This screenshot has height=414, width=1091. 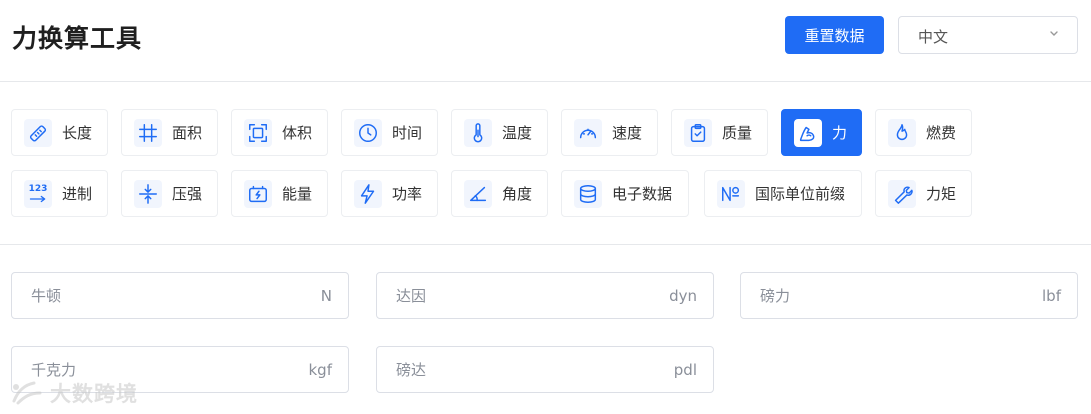 I want to click on category-label: 长度, so click(x=77, y=133).